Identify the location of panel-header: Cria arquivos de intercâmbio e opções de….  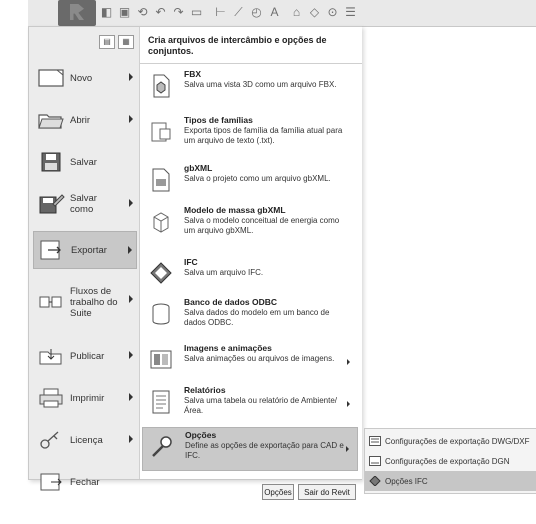
(237, 45).